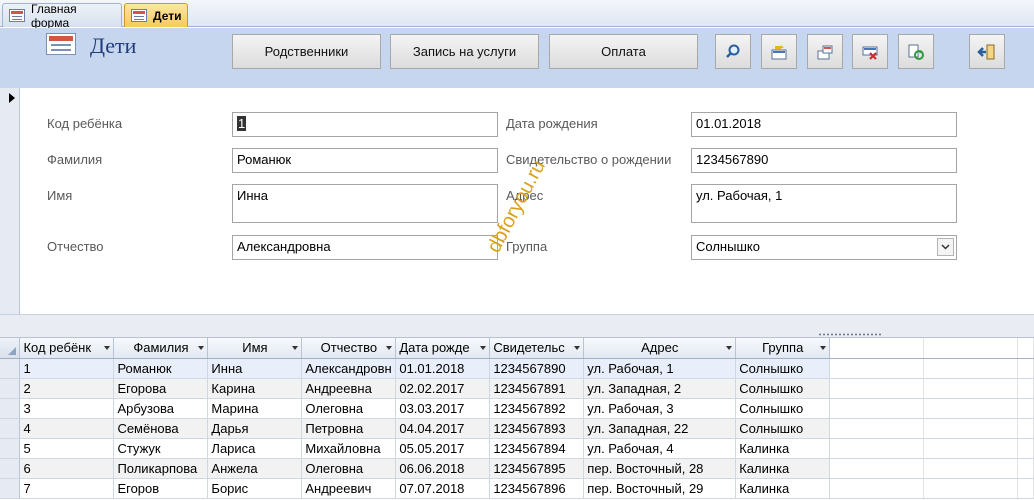 Image resolution: width=1034 pixels, height=500 pixels. Describe the element at coordinates (67, 408) in the screenshot. I see `table-cell: 3` at that location.